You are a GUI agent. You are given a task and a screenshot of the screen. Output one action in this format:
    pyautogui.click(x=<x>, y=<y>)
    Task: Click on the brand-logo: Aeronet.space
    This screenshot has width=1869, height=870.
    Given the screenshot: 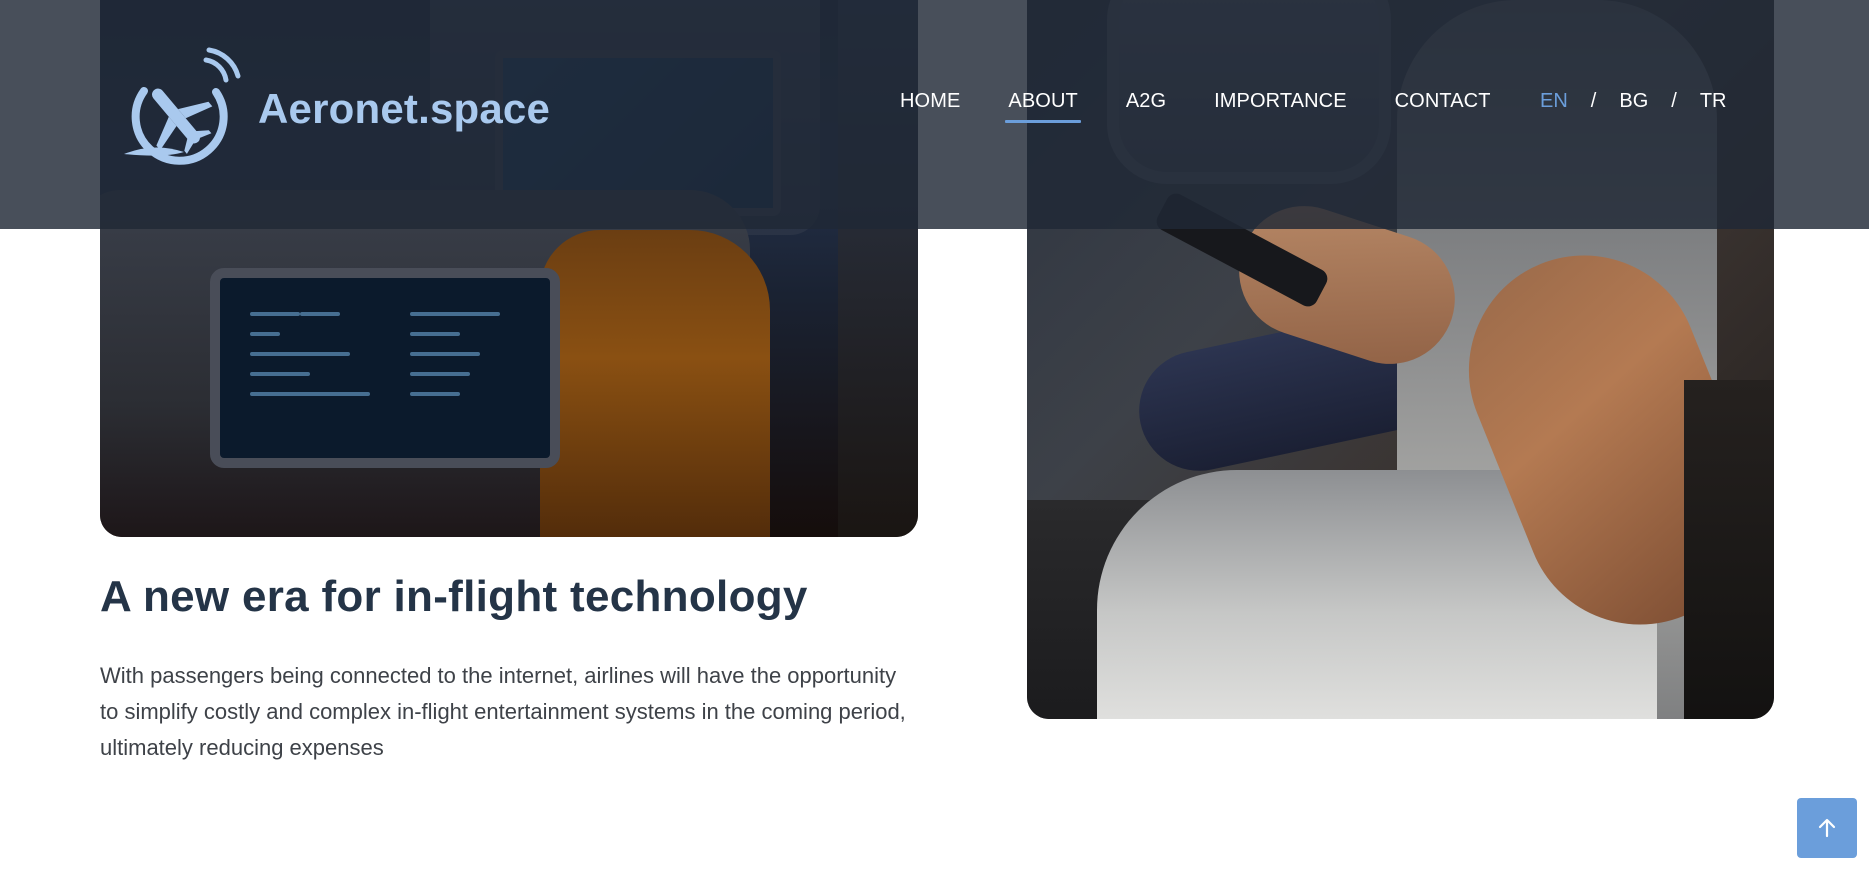 What is the action you would take?
    pyautogui.click(x=344, y=106)
    